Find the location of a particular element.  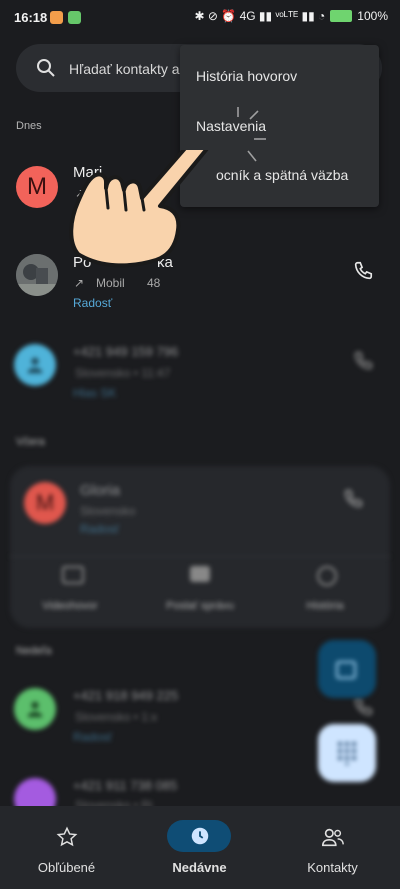

battery-percent: 100% is located at coordinates (372, 16).